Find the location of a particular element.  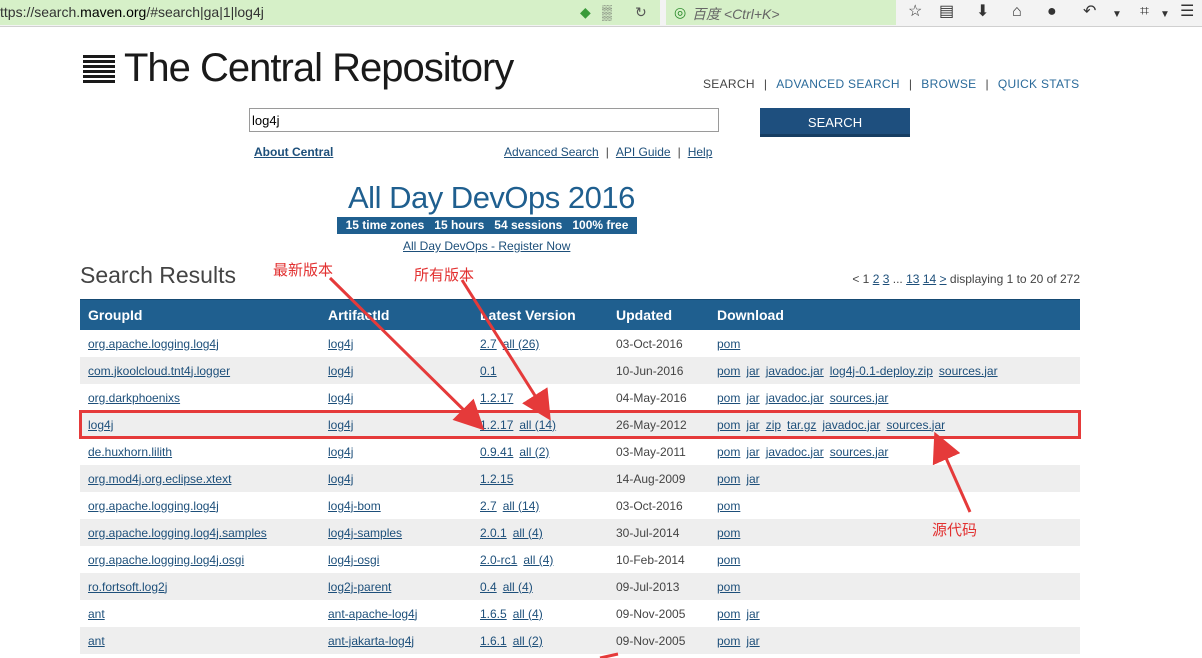

artifactid-link: log4j-samples is located at coordinates (365, 533).